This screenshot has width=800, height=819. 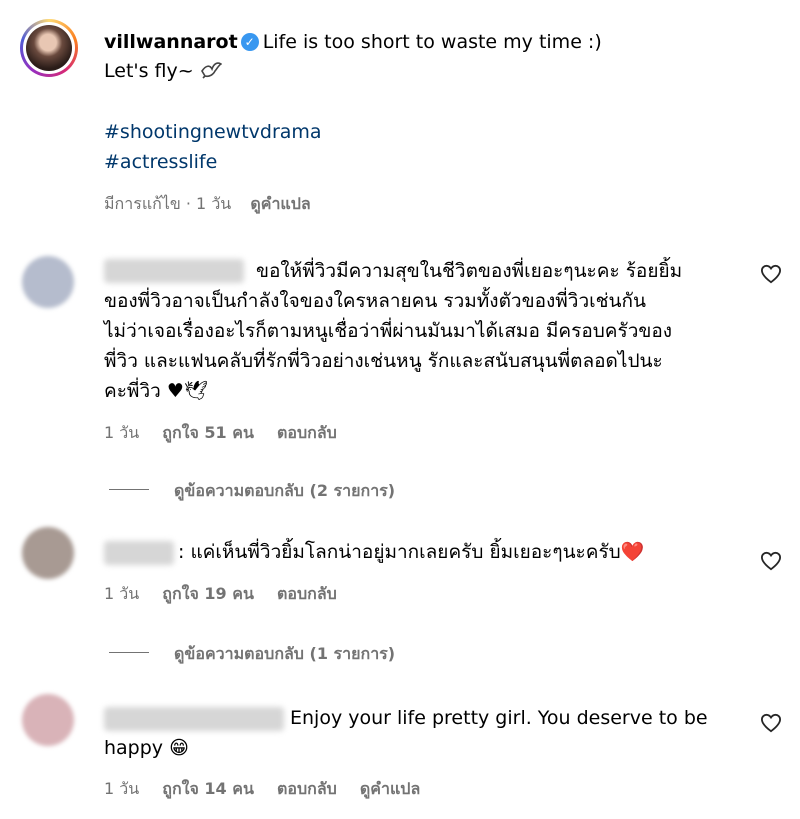 What do you see at coordinates (213, 132) in the screenshot?
I see `hashtag-link: #shootingnewtvdrama` at bounding box center [213, 132].